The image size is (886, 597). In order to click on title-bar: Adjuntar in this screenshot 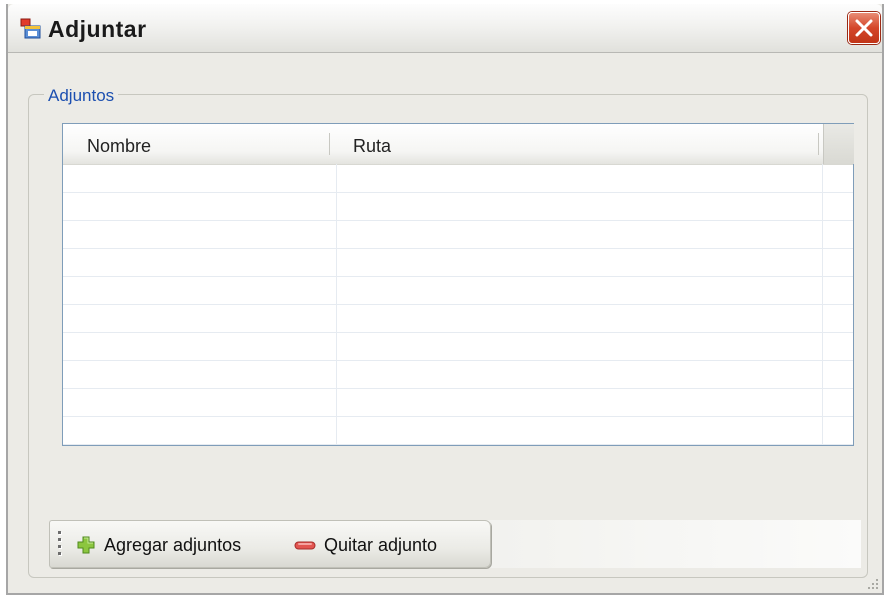, I will do `click(445, 28)`.